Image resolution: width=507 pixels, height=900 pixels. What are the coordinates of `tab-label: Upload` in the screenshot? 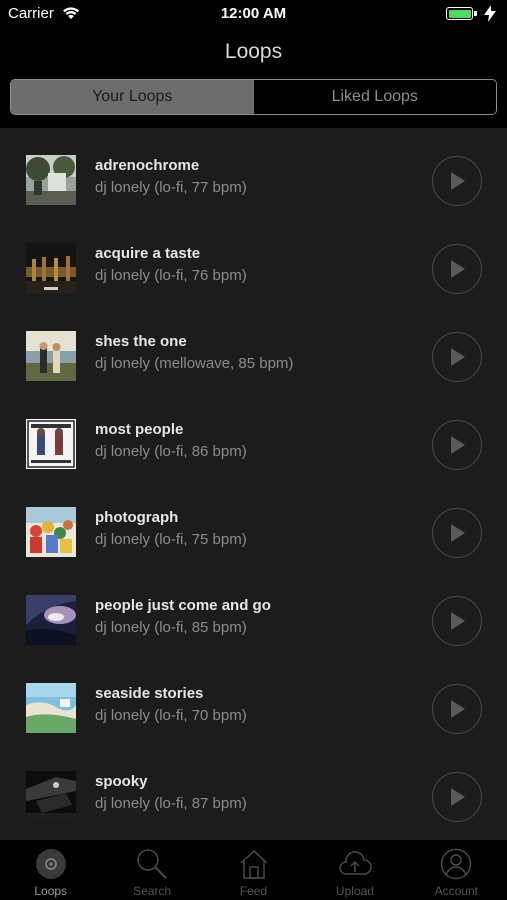 It's located at (354, 891).